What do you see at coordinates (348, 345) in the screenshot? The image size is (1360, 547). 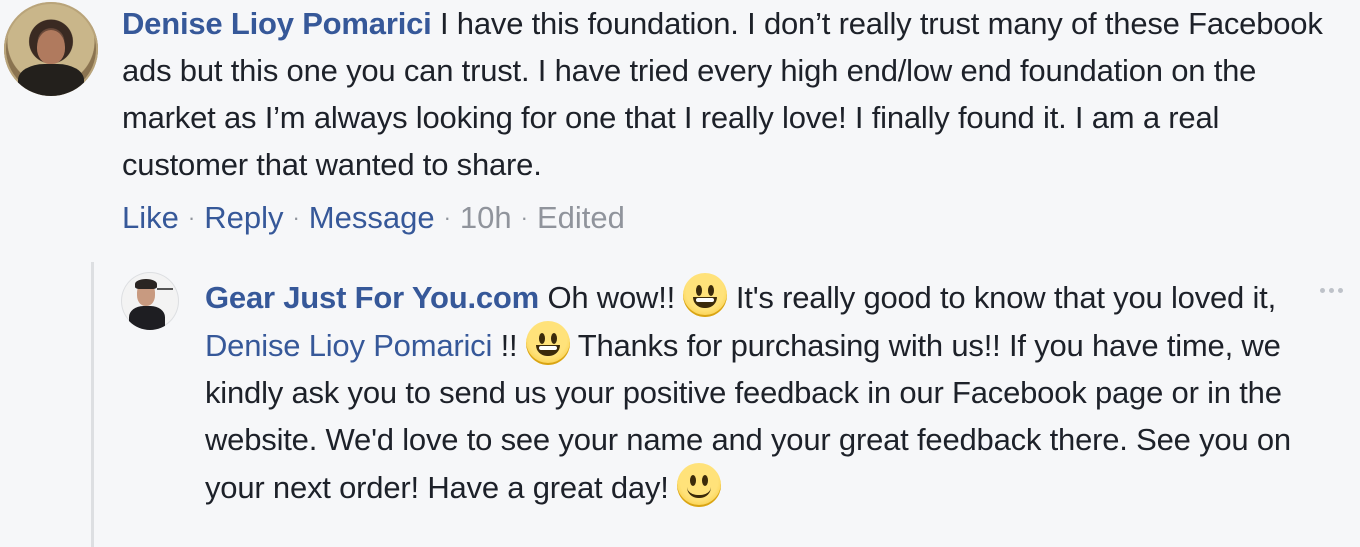 I see `mention-link: Denise Lioy Pomarici` at bounding box center [348, 345].